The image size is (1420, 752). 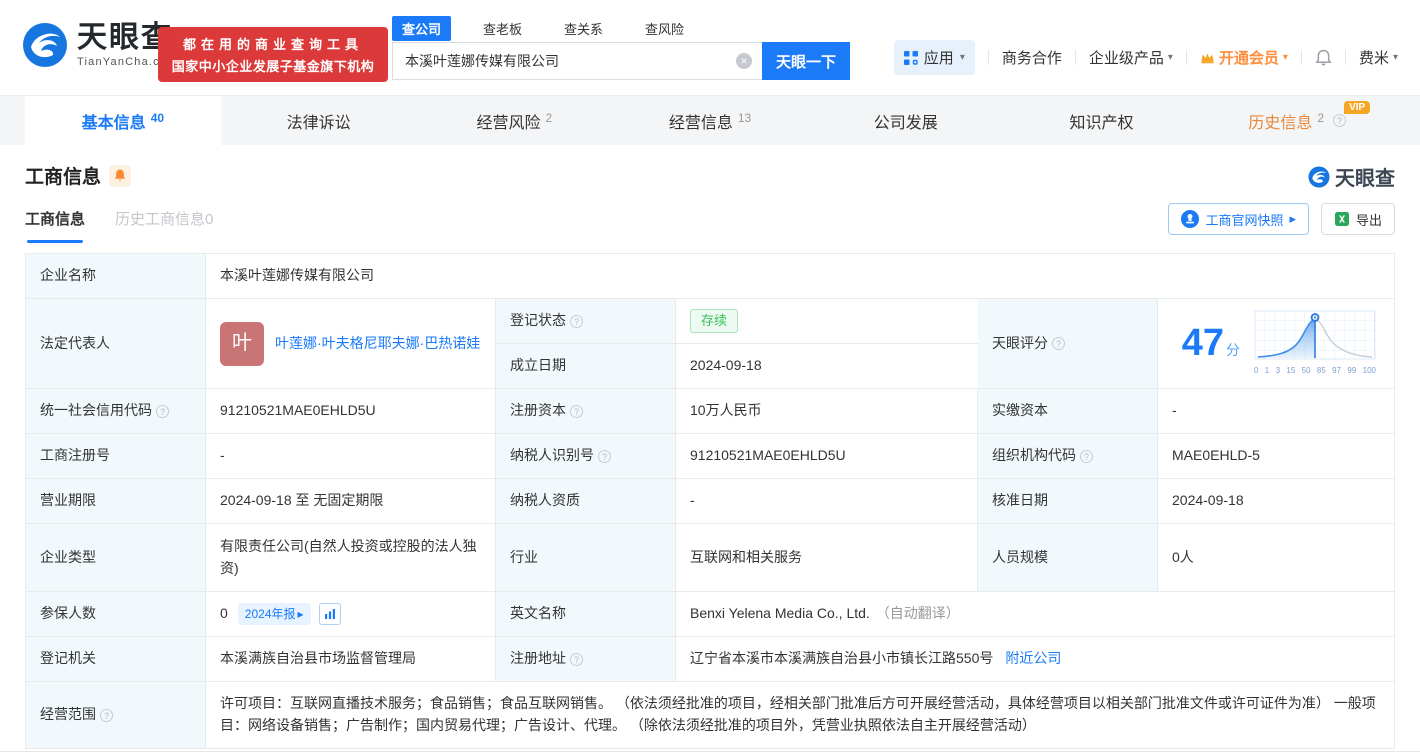 I want to click on tab-basic-info: 基本信息 40, so click(x=123, y=120).